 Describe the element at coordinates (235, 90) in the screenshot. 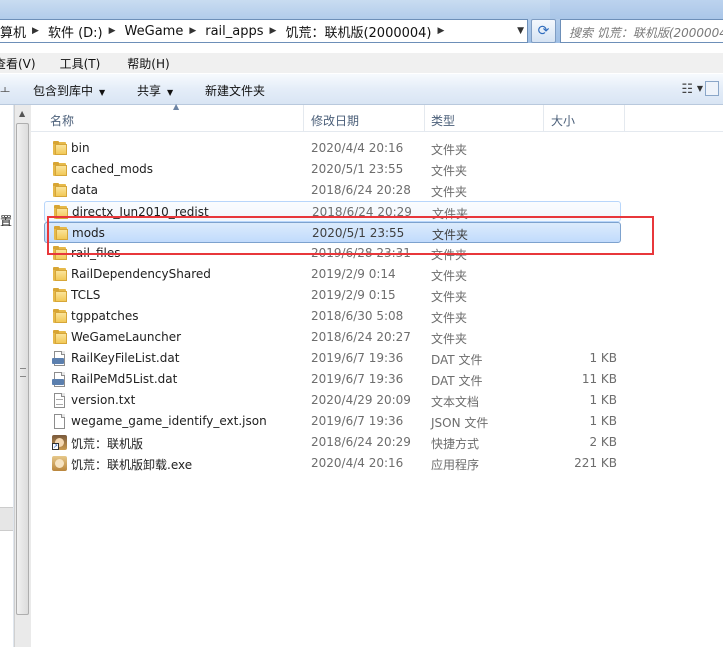

I see `new-folder-button: 新建文件夹` at that location.